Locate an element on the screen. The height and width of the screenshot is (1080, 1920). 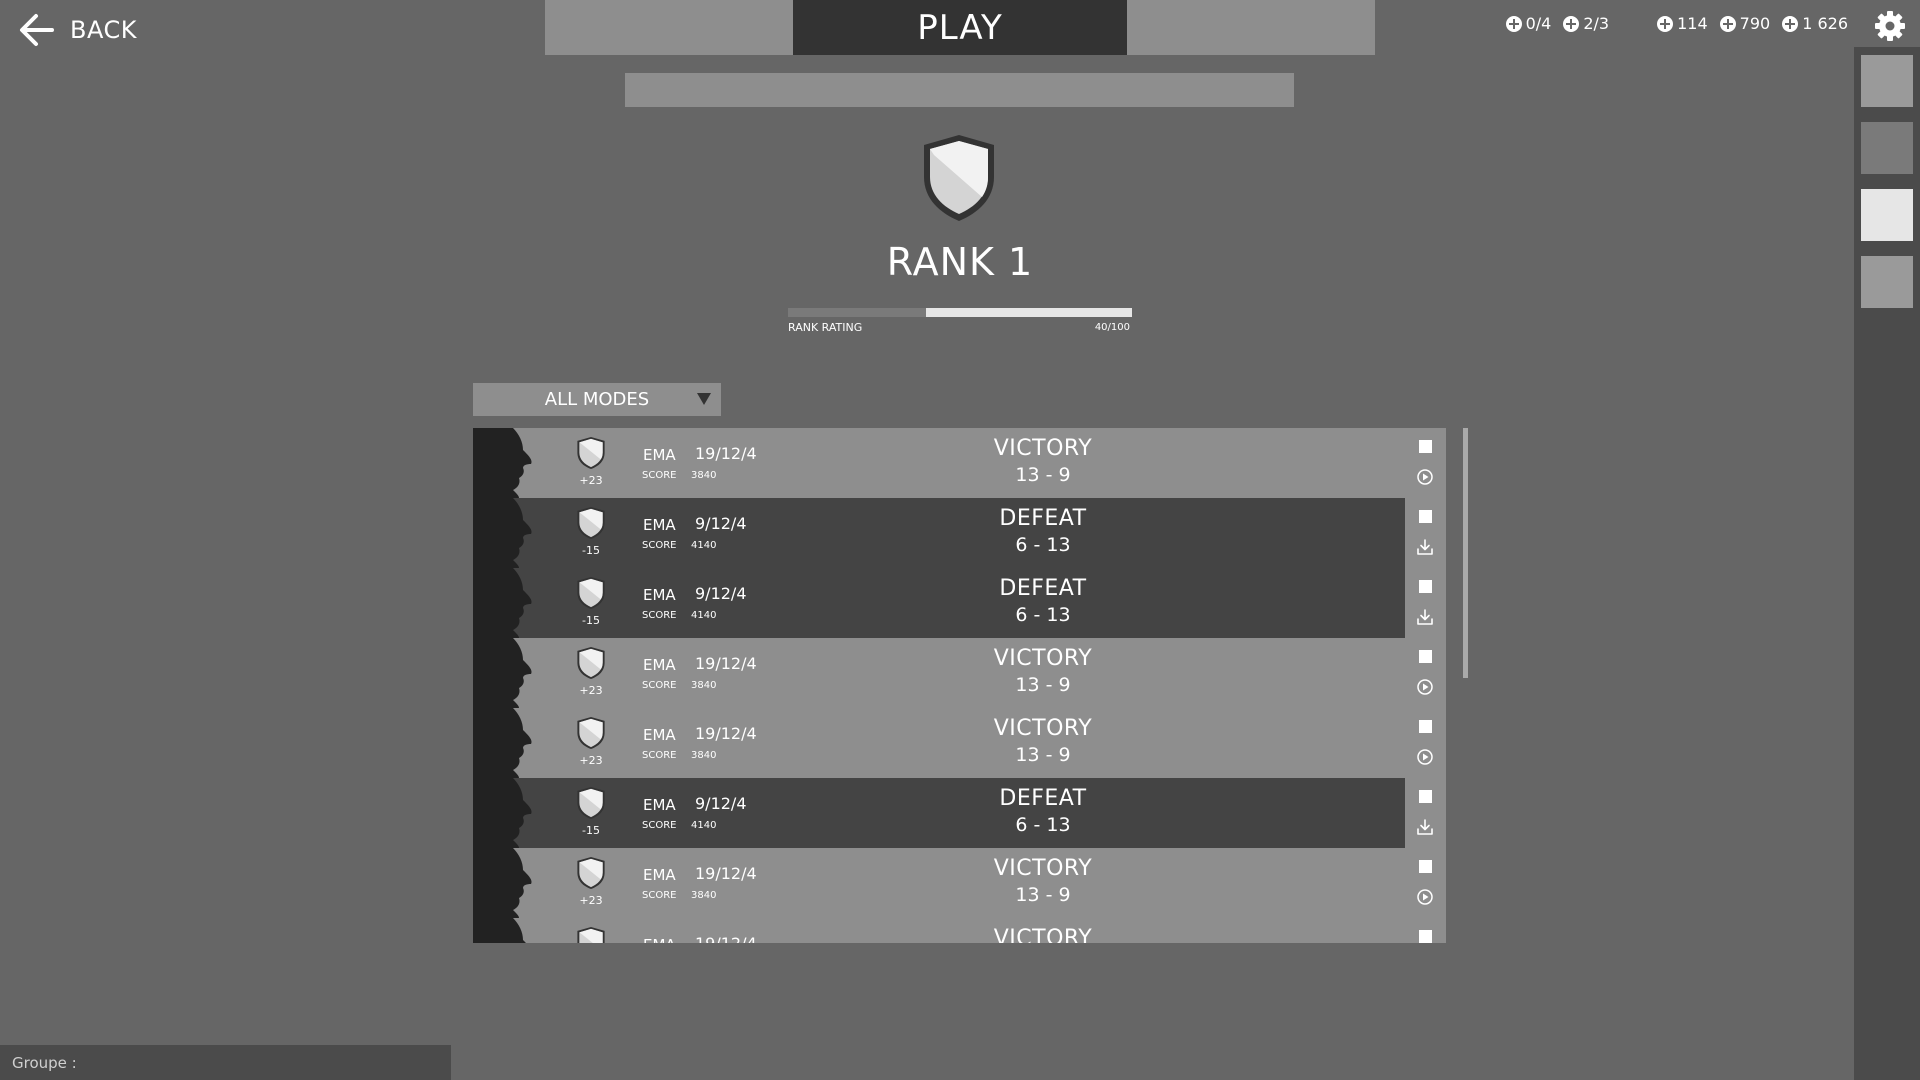
currency-item: 2/3 is located at coordinates (1586, 23).